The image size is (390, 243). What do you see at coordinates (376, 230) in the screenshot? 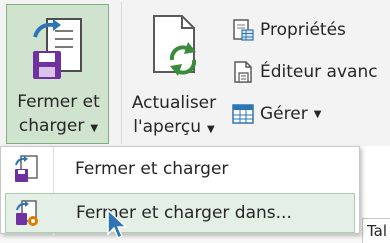
I see `table-tab-partial: Tal` at bounding box center [376, 230].